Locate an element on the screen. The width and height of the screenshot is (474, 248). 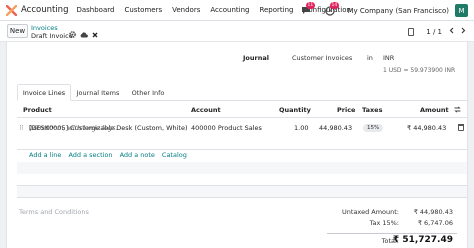
untaxed-value: ₹ 44,980.43 is located at coordinates (433, 212).